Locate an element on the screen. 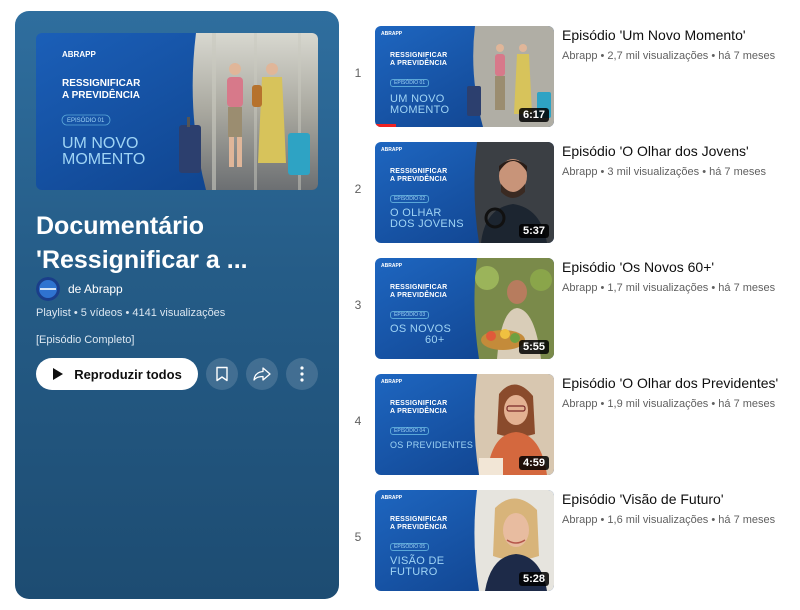  video-duration: 5:37 is located at coordinates (533, 231).